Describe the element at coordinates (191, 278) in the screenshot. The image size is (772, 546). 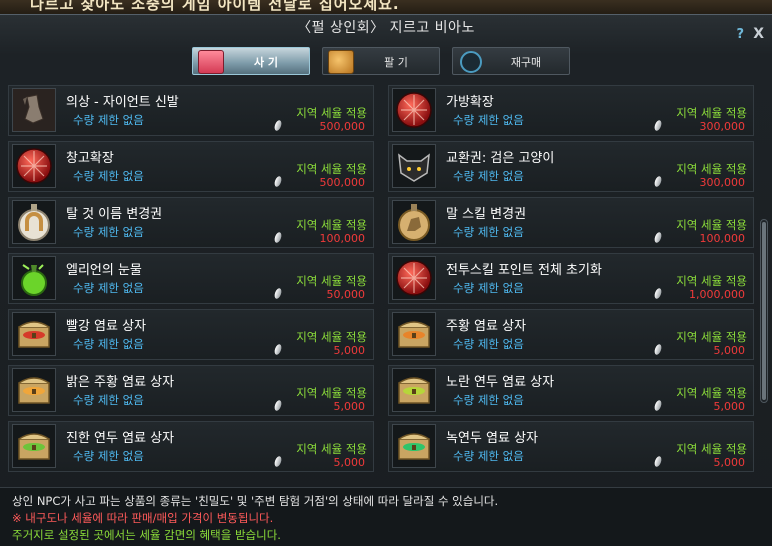
I see `shop-item: 엘리언의 눈물수량 제한 없음 지역 세율 적용 50,000` at that location.